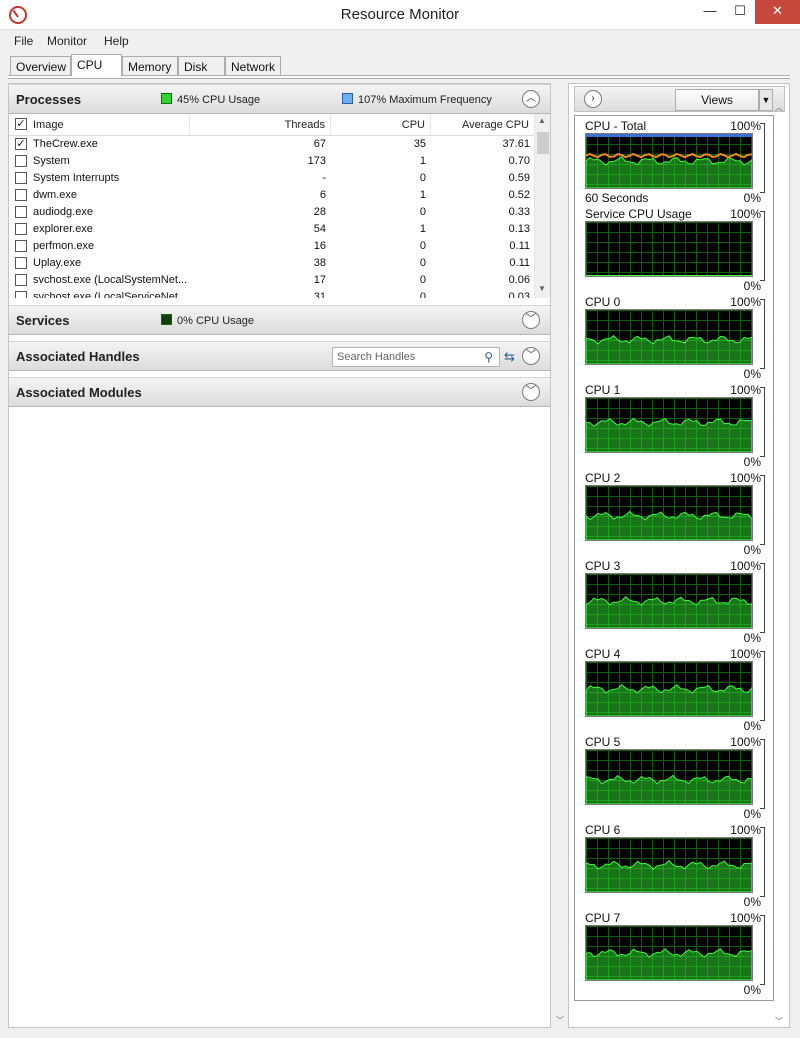 The height and width of the screenshot is (1038, 800). Describe the element at coordinates (260, 125) in the screenshot. I see `column-threads: Threads` at that location.